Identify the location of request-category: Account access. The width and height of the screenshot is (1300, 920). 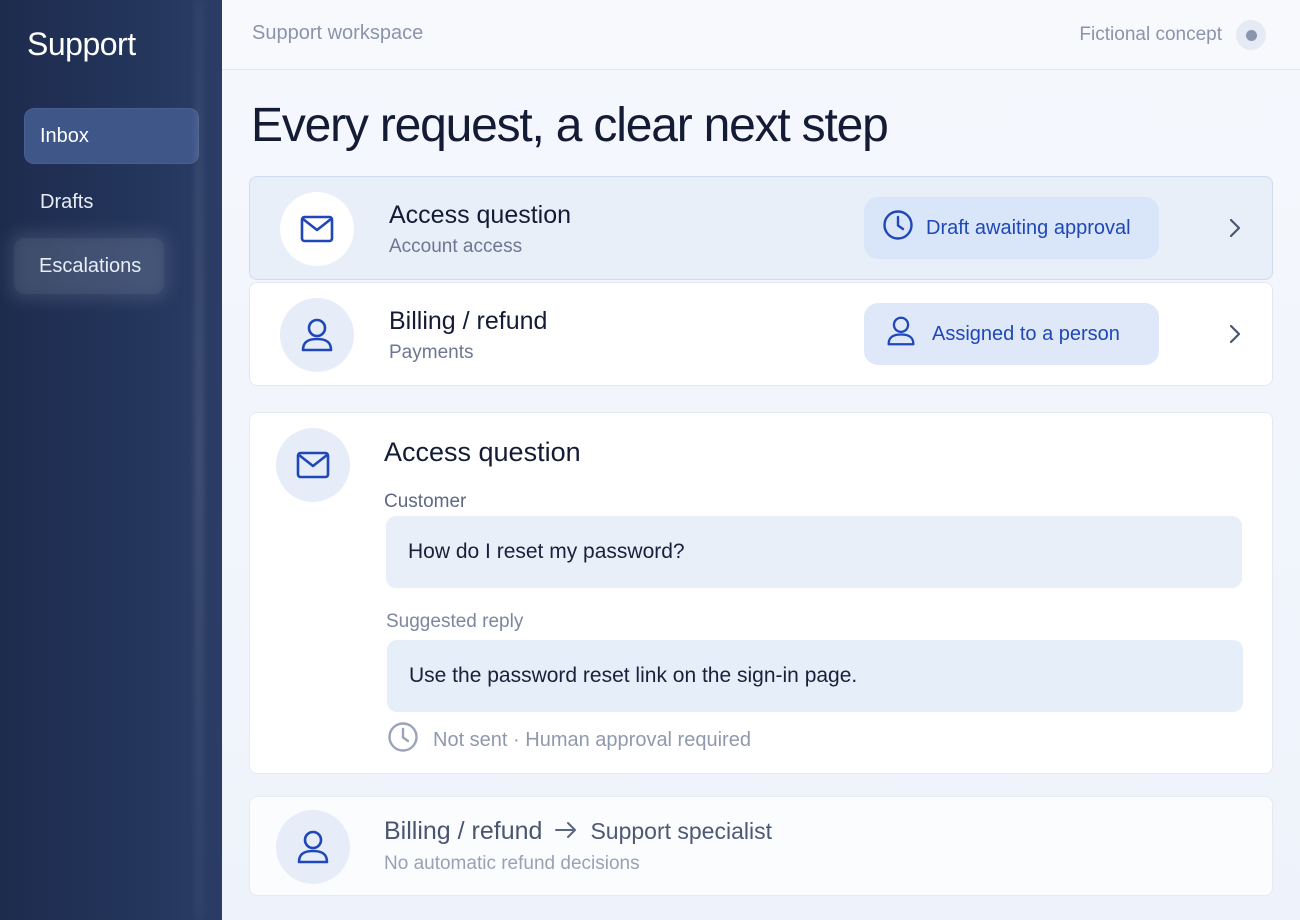
(456, 246).